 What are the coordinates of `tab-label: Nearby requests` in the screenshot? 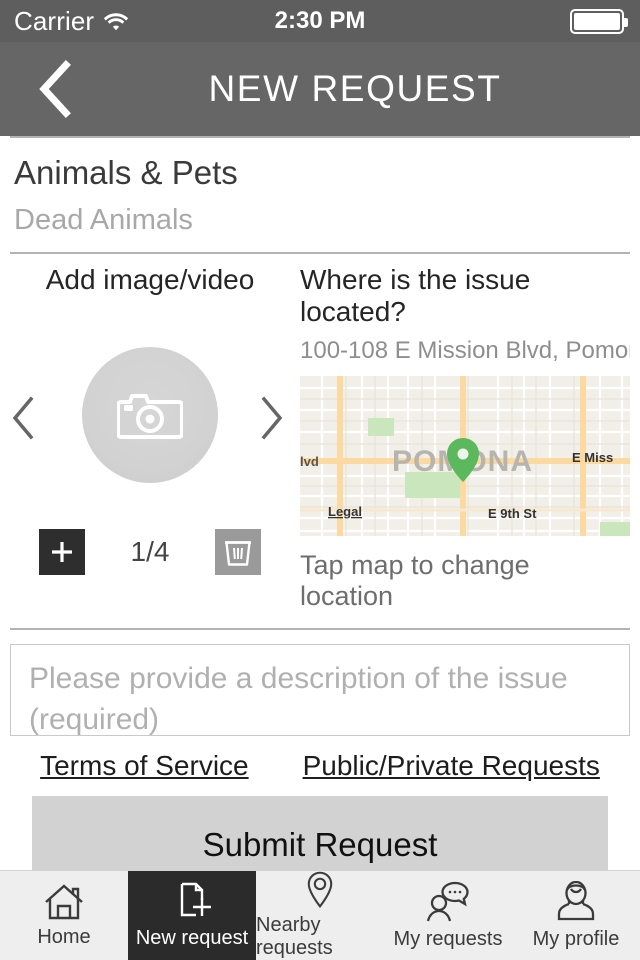 It's located at (294, 936).